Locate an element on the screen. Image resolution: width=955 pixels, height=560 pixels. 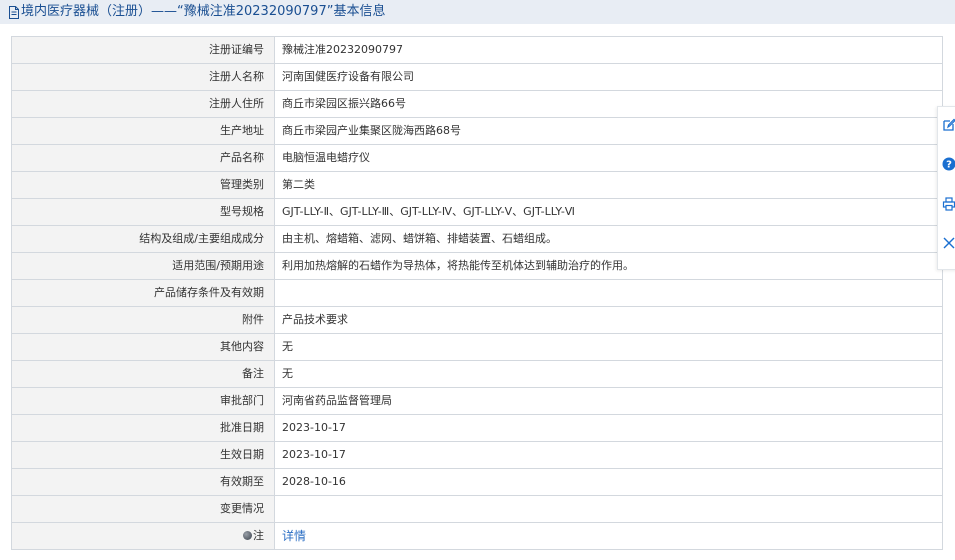
side-toolbar: ? is located at coordinates (946, 188).